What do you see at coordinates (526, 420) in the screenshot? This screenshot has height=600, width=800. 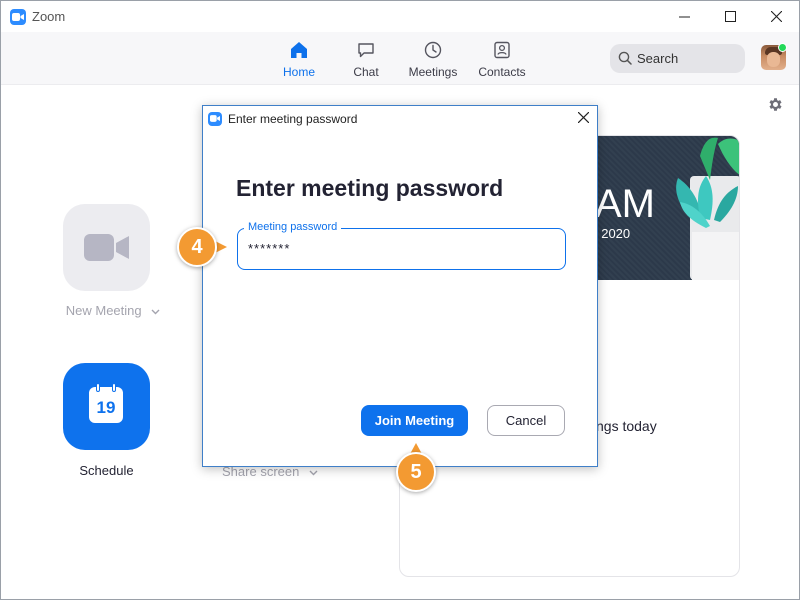 I see `cancel-button: Cancel` at bounding box center [526, 420].